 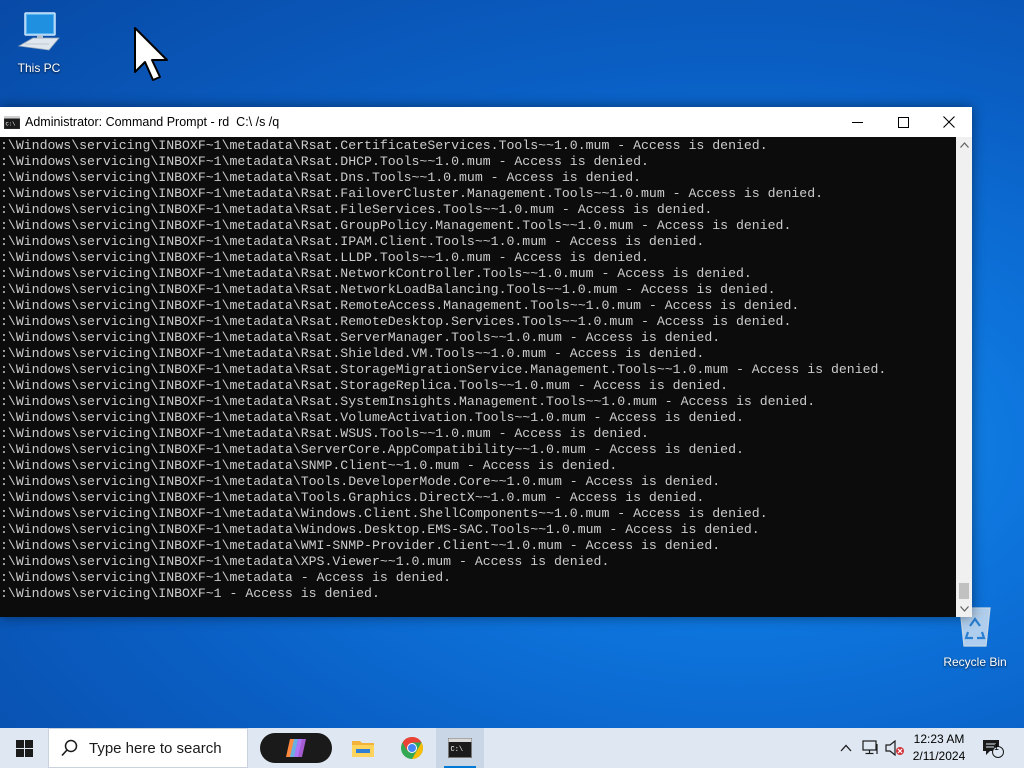 I want to click on scroll-up-button, so click(x=964, y=145).